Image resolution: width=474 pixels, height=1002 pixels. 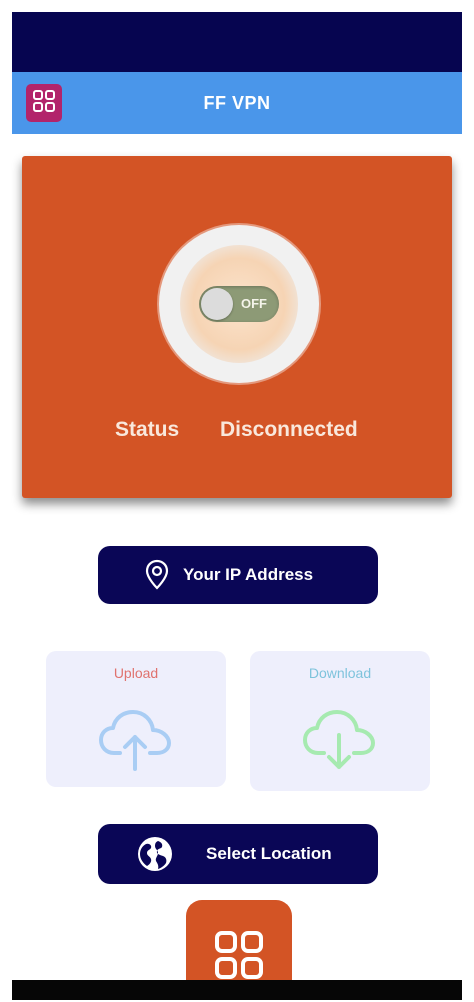 I want to click on globe-icon, so click(x=155, y=856).